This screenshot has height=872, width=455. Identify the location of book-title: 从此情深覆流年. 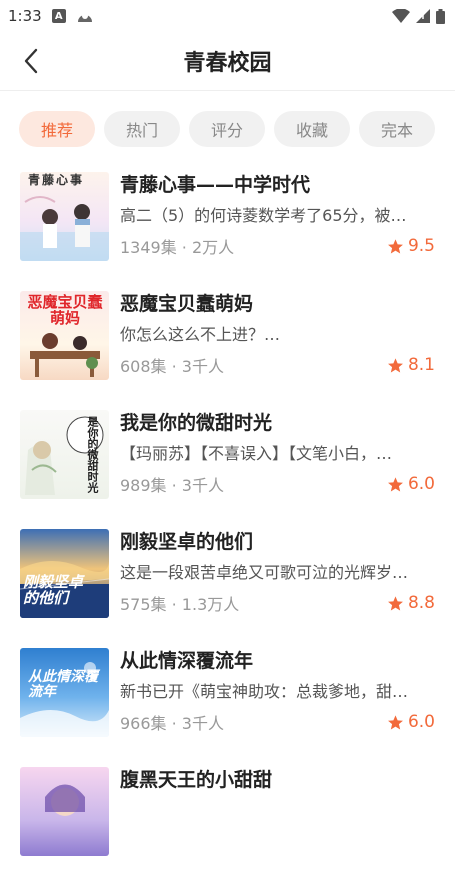
(187, 661).